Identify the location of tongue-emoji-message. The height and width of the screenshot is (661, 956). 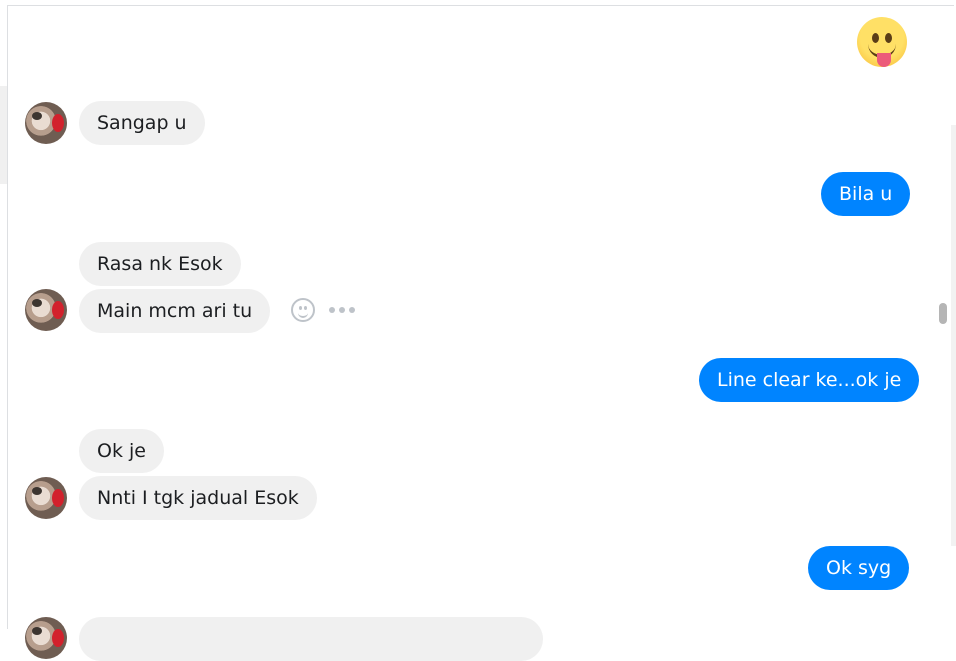
(882, 42).